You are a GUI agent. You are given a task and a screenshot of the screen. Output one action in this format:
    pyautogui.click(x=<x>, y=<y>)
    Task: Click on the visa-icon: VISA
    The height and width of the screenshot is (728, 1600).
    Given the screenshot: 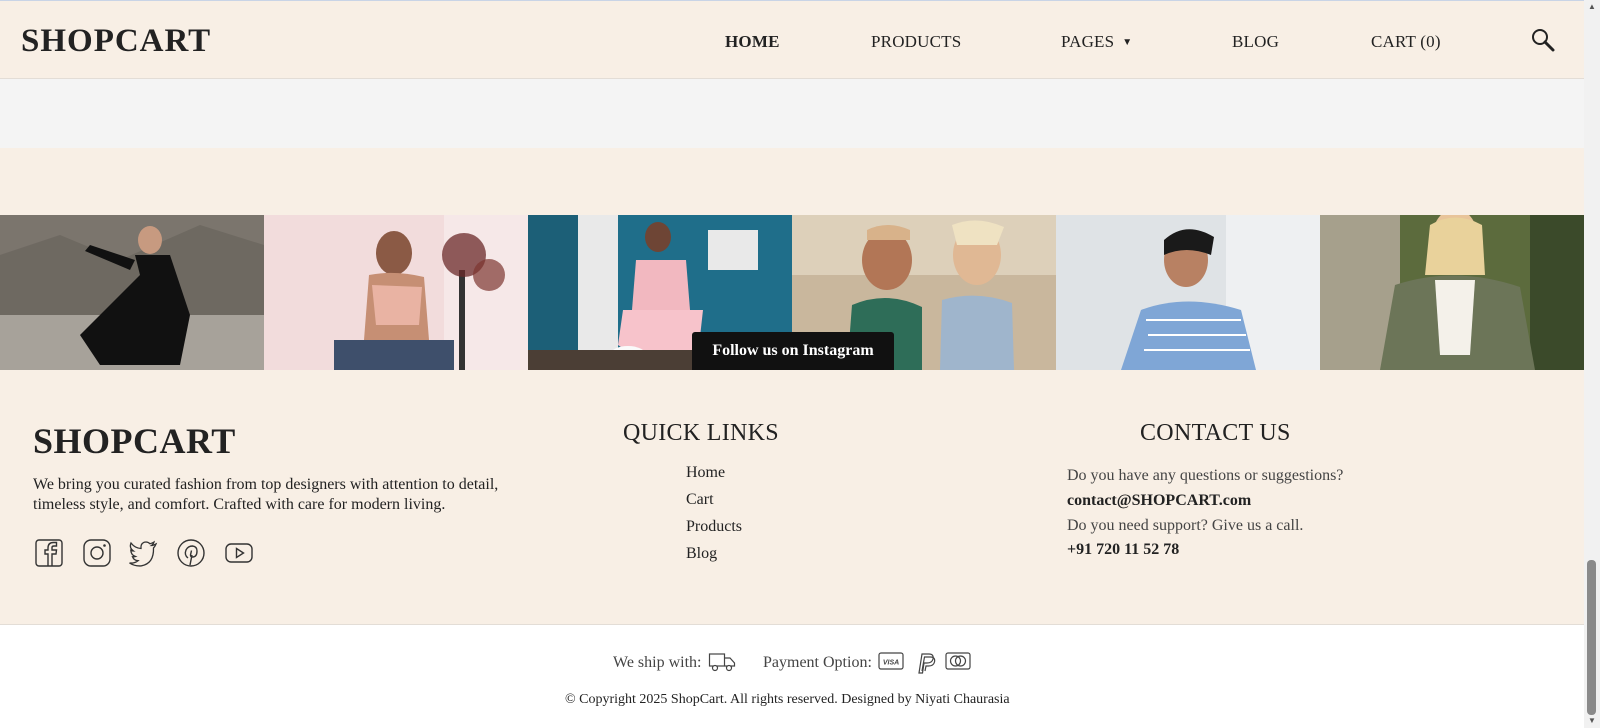 What is the action you would take?
    pyautogui.click(x=891, y=661)
    